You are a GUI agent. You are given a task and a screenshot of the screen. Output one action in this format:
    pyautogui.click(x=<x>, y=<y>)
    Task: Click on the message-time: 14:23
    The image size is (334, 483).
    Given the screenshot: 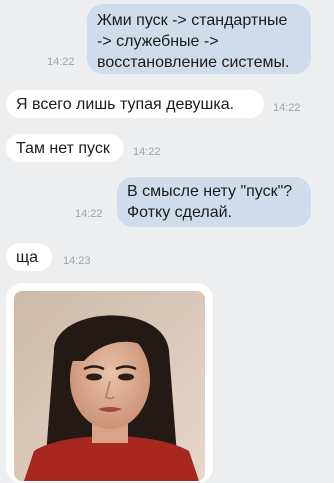 What is the action you would take?
    pyautogui.click(x=77, y=261)
    